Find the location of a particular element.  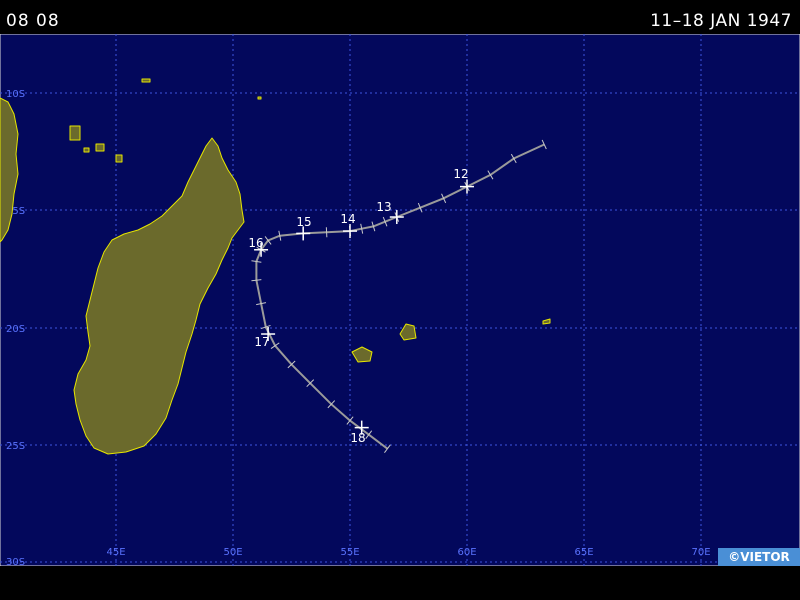

lat-label-20s: 20S is located at coordinates (15, 329).